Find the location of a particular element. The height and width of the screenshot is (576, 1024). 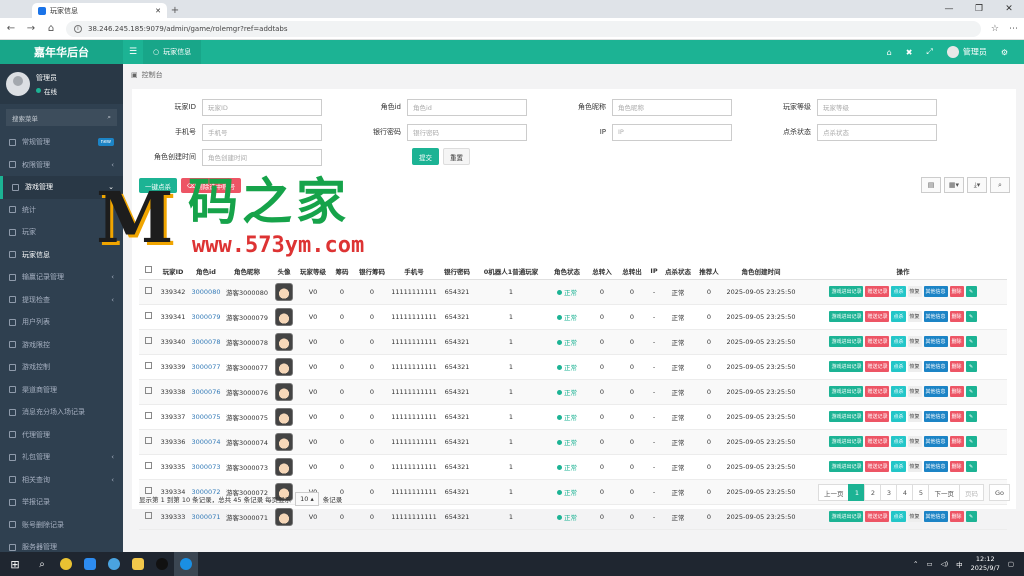

sidebar-item: 游戏限控 is located at coordinates (61, 345).